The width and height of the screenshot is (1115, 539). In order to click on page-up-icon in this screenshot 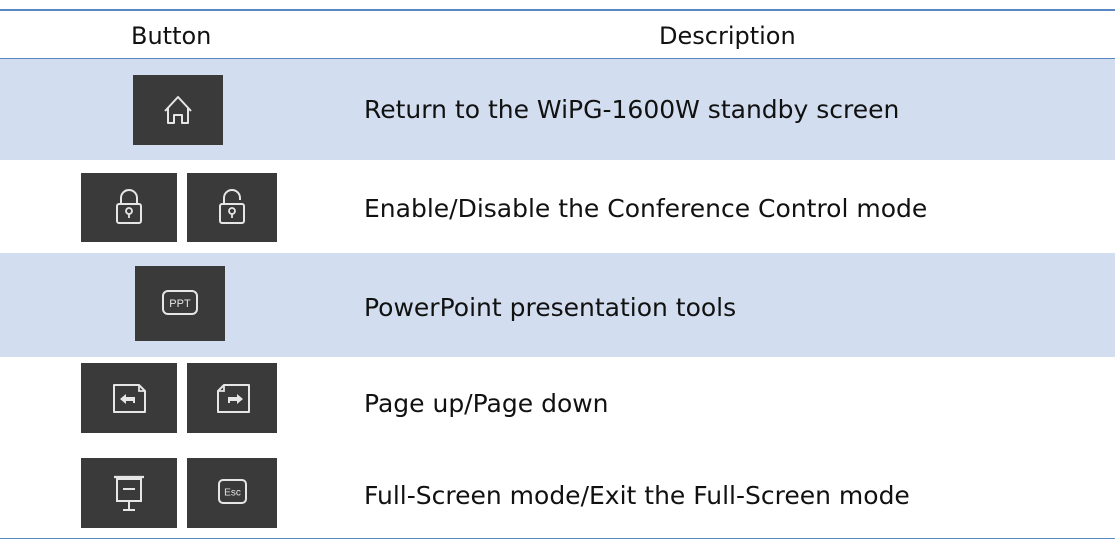, I will do `click(129, 398)`.